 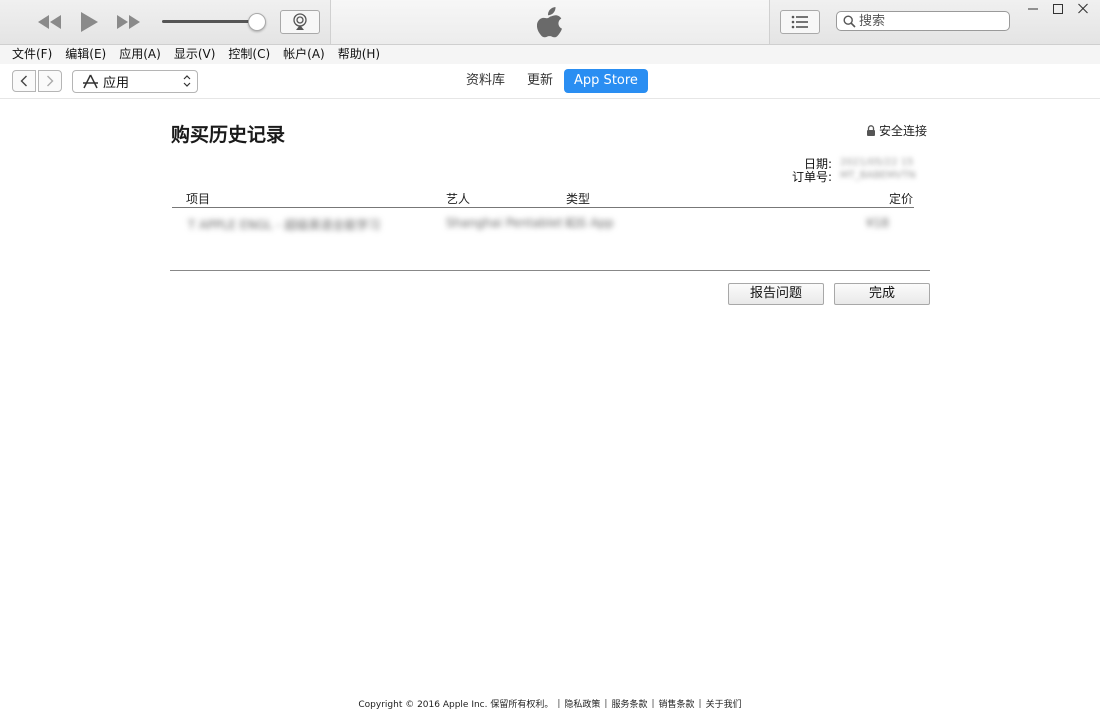 I want to click on tab-updates: 更新, so click(x=540, y=81).